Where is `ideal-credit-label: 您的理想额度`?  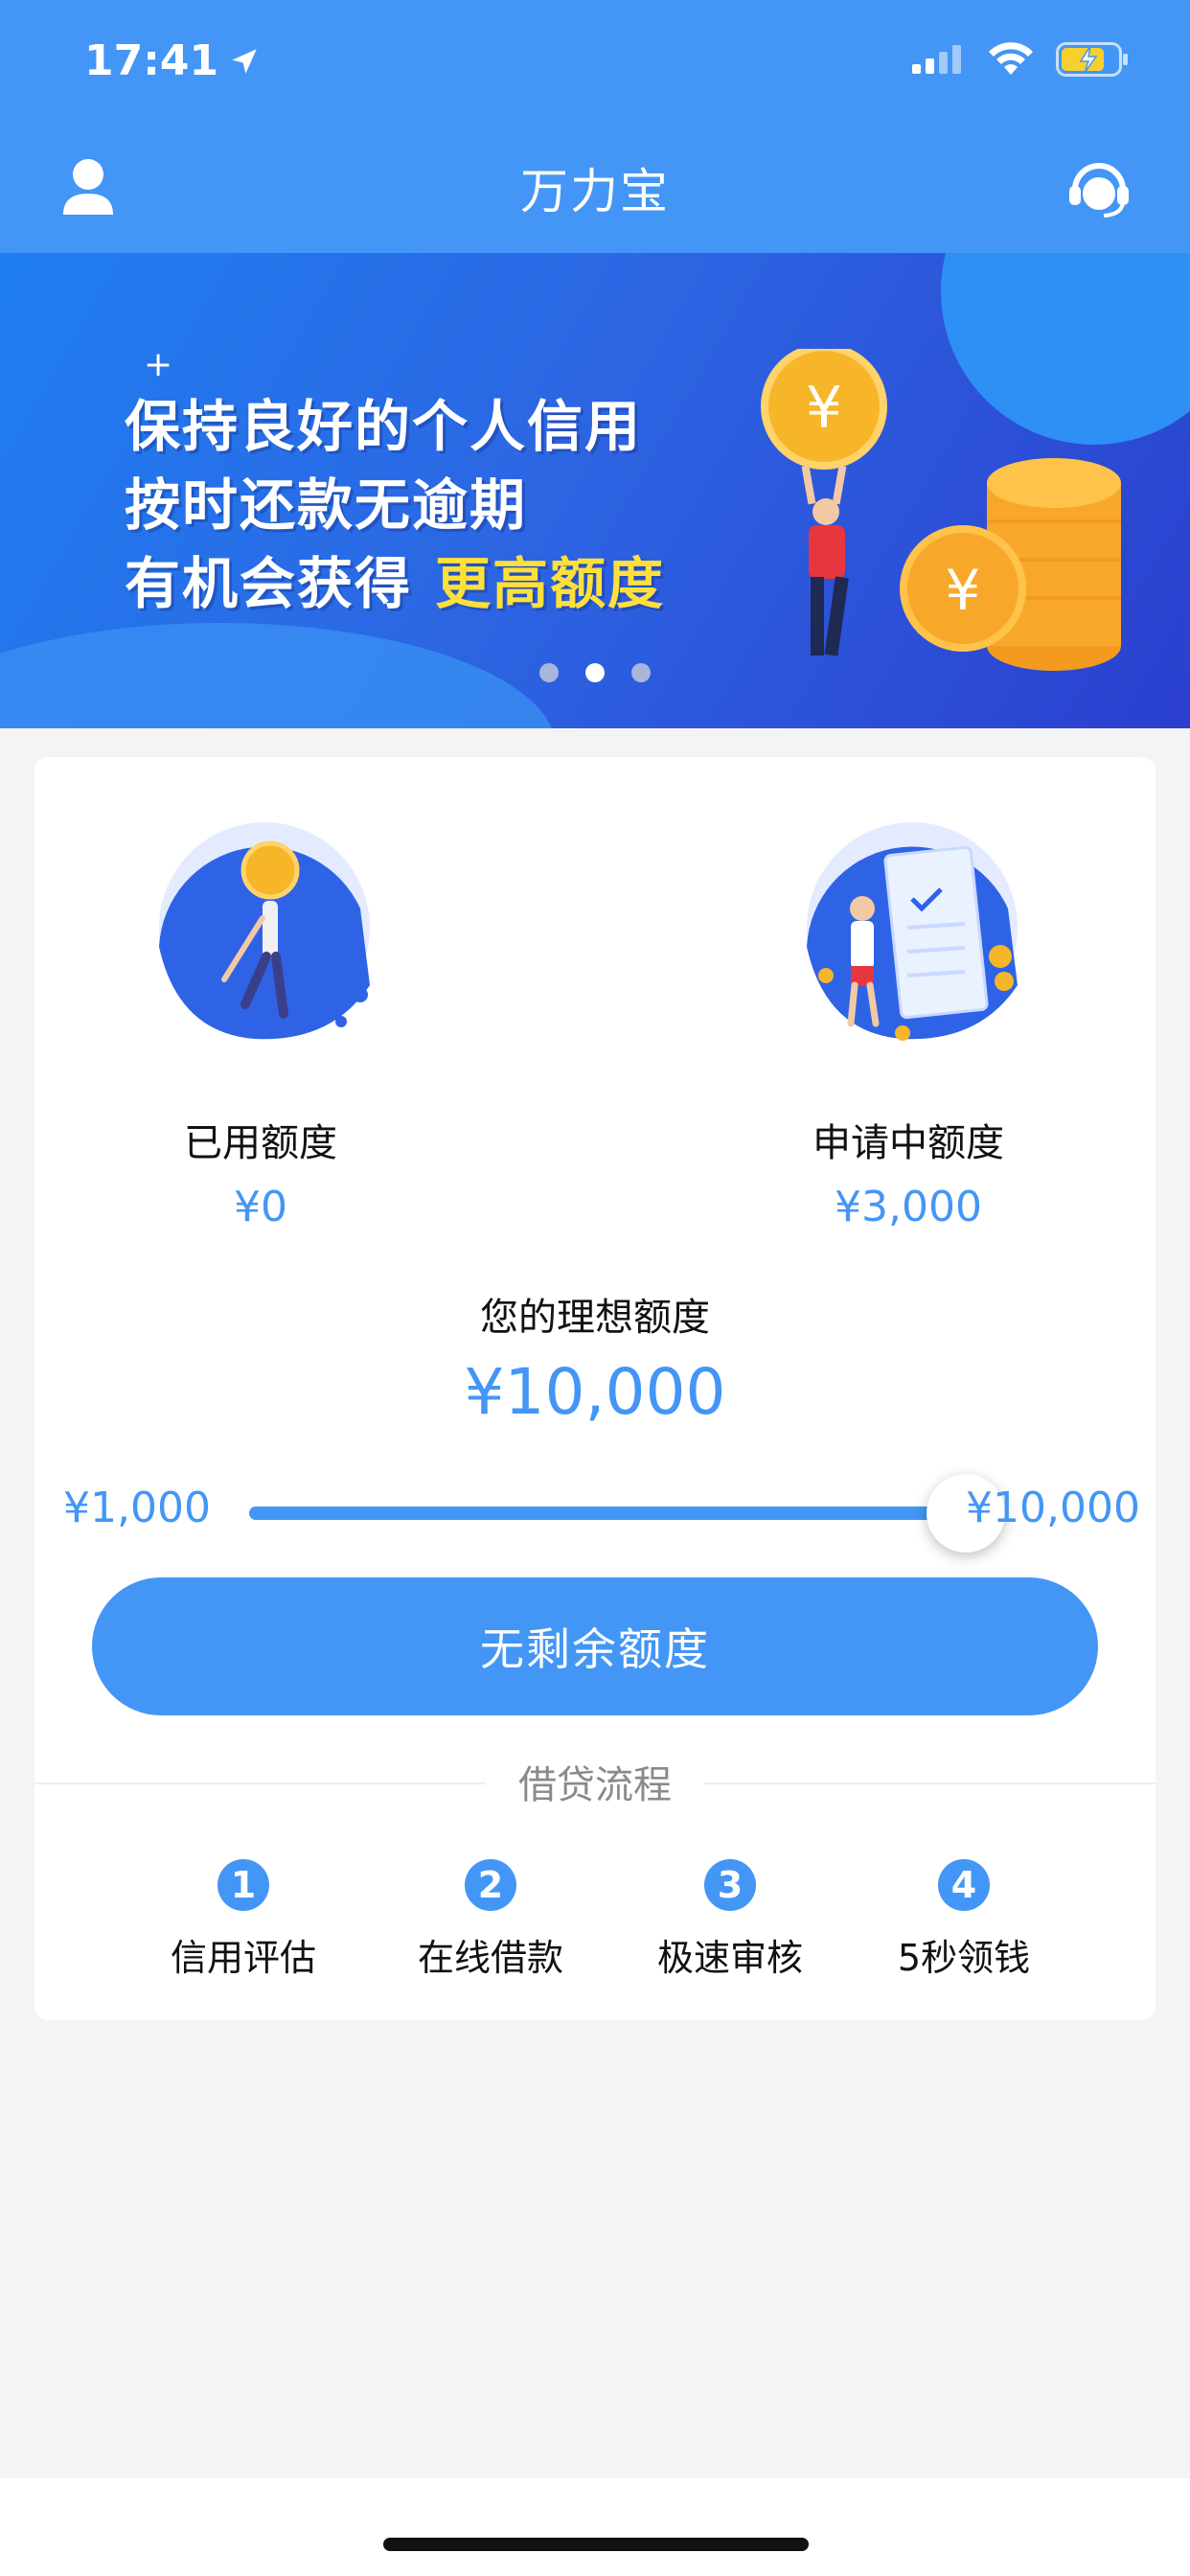 ideal-credit-label: 您的理想额度 is located at coordinates (595, 1318).